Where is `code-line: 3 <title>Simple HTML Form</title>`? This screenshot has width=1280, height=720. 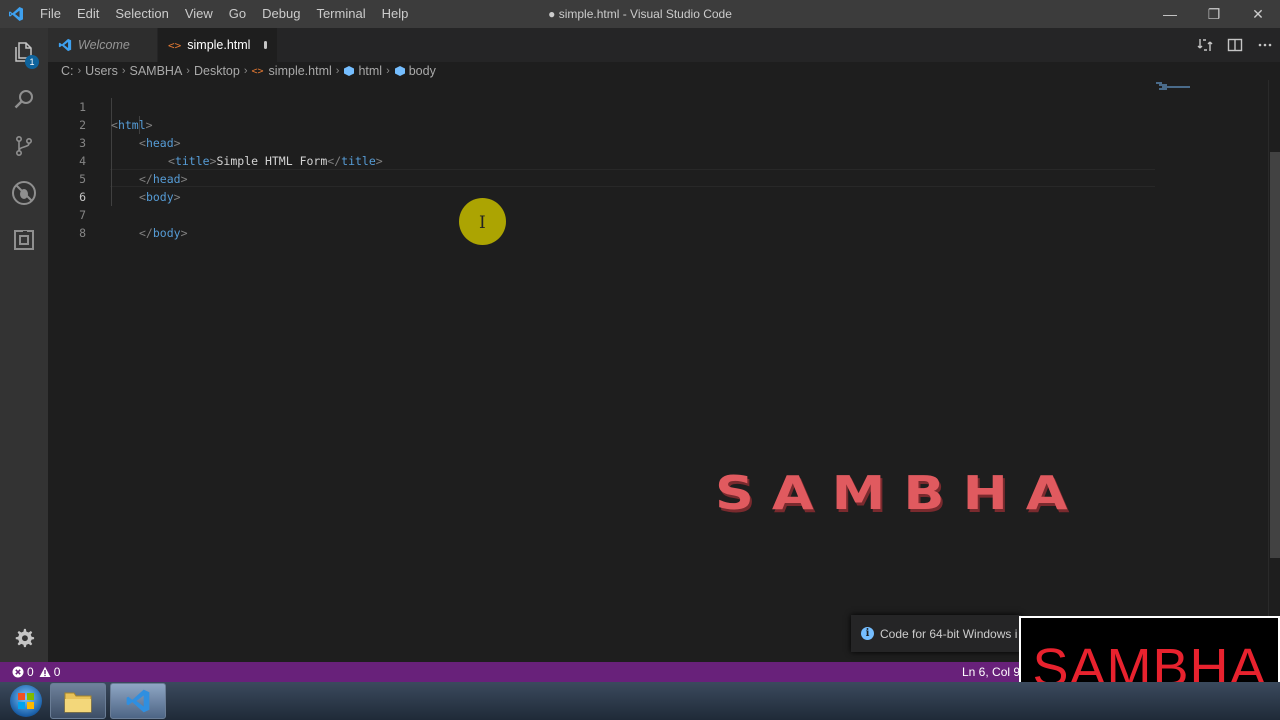 code-line: 3 <title>Simple HTML Form</title> is located at coordinates (603, 142).